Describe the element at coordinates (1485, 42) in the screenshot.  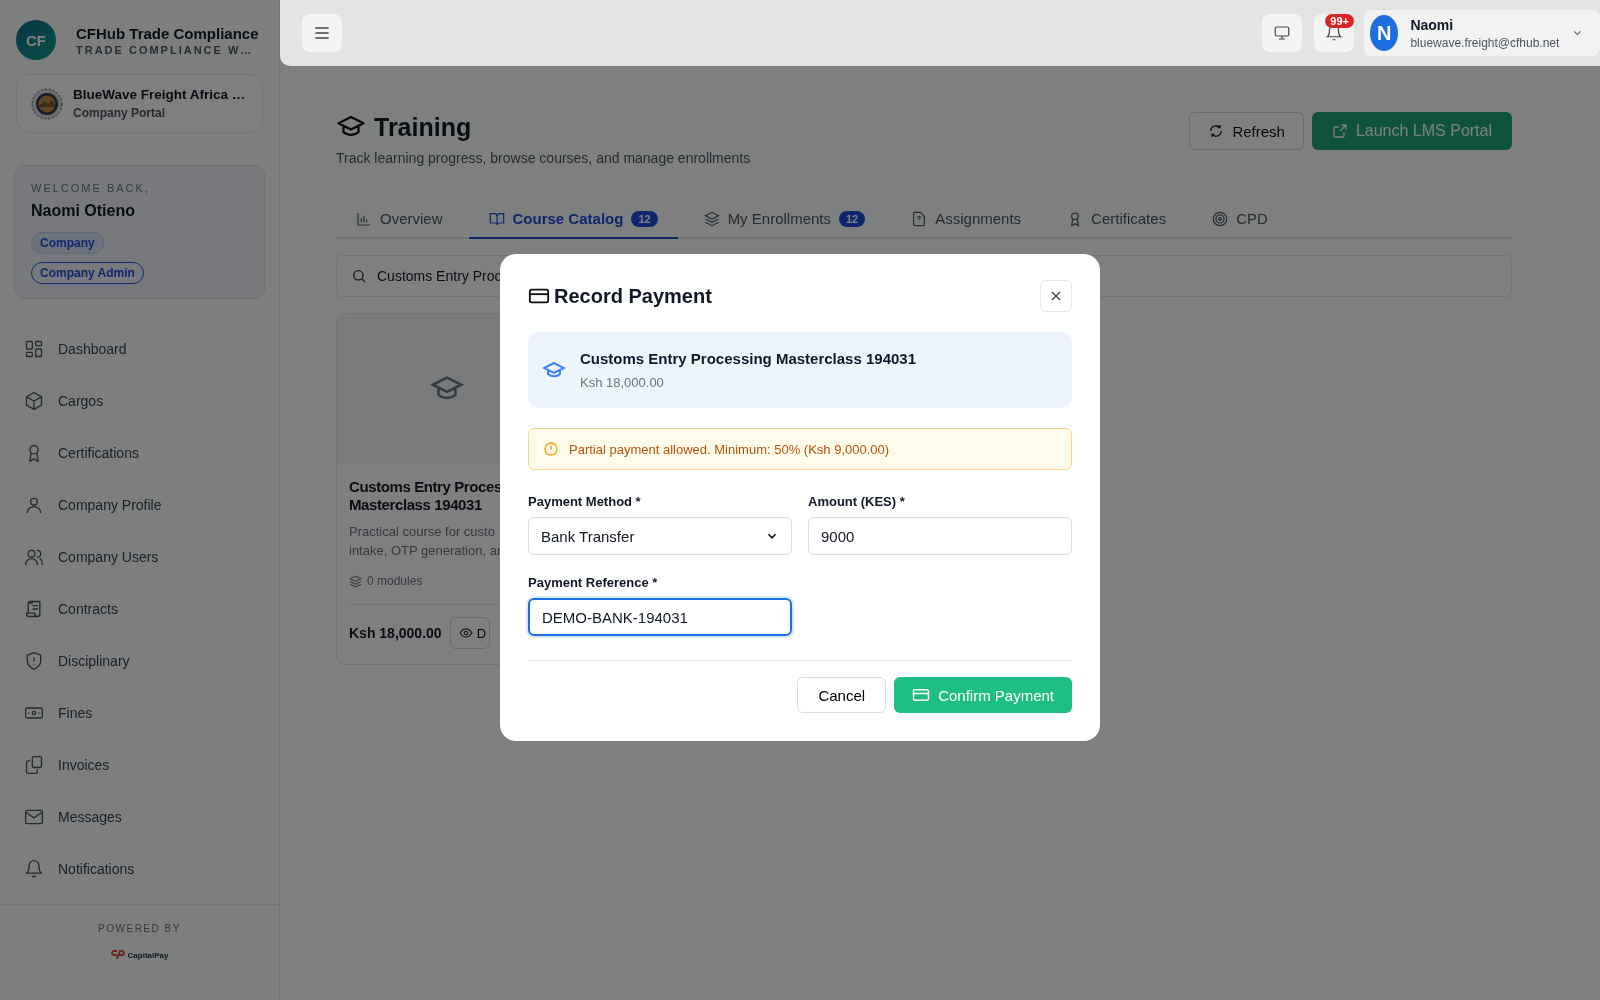
I see `user-email: bluewave.freight@cfhub.net` at that location.